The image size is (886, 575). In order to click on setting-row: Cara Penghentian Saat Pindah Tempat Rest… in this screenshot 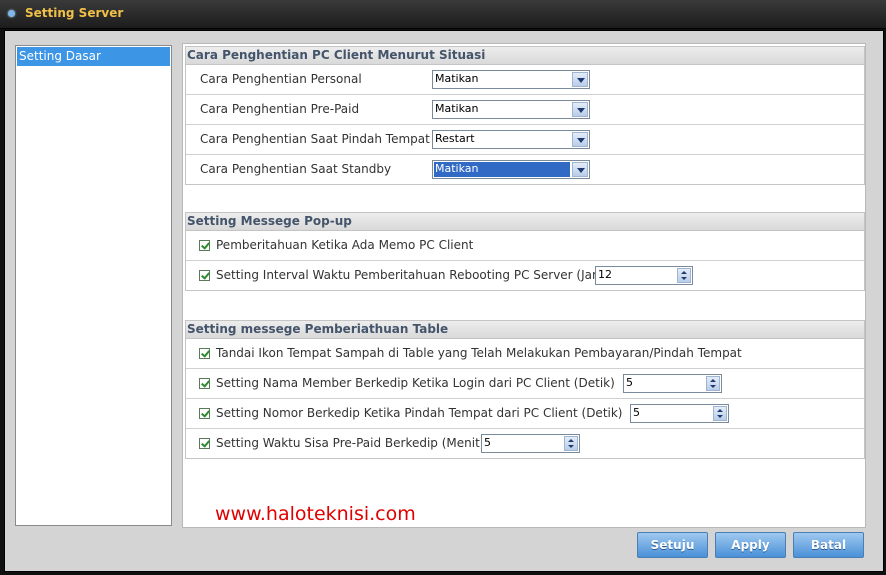, I will do `click(525, 140)`.